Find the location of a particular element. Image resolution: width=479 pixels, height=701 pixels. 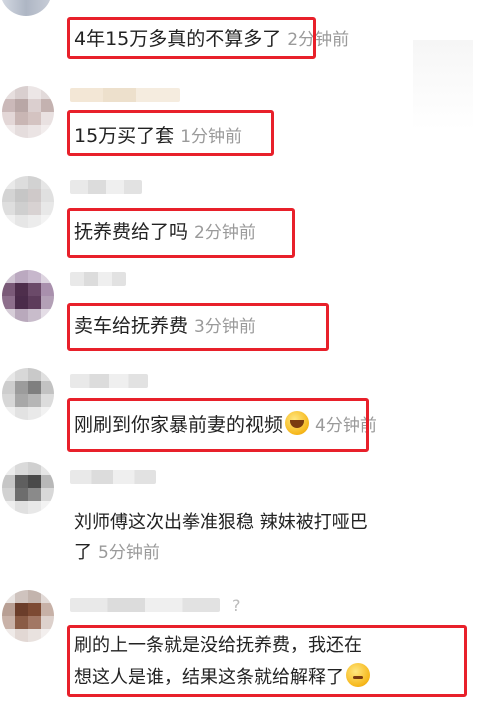

comment-body: 刚刷到你家暴前妻的视频 is located at coordinates (179, 425).